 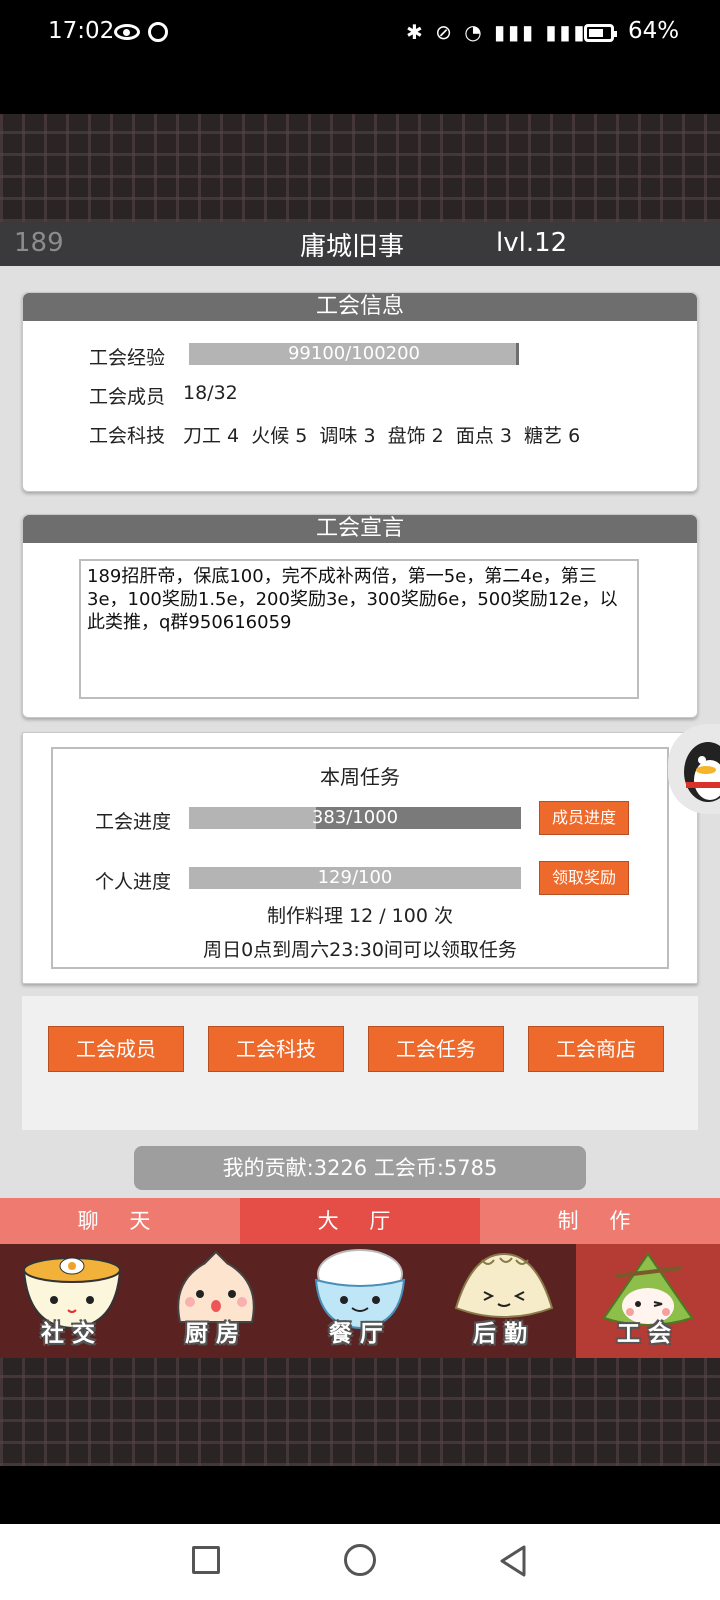 What do you see at coordinates (276, 1049) in the screenshot?
I see `guild-tech-button: 工会科技` at bounding box center [276, 1049].